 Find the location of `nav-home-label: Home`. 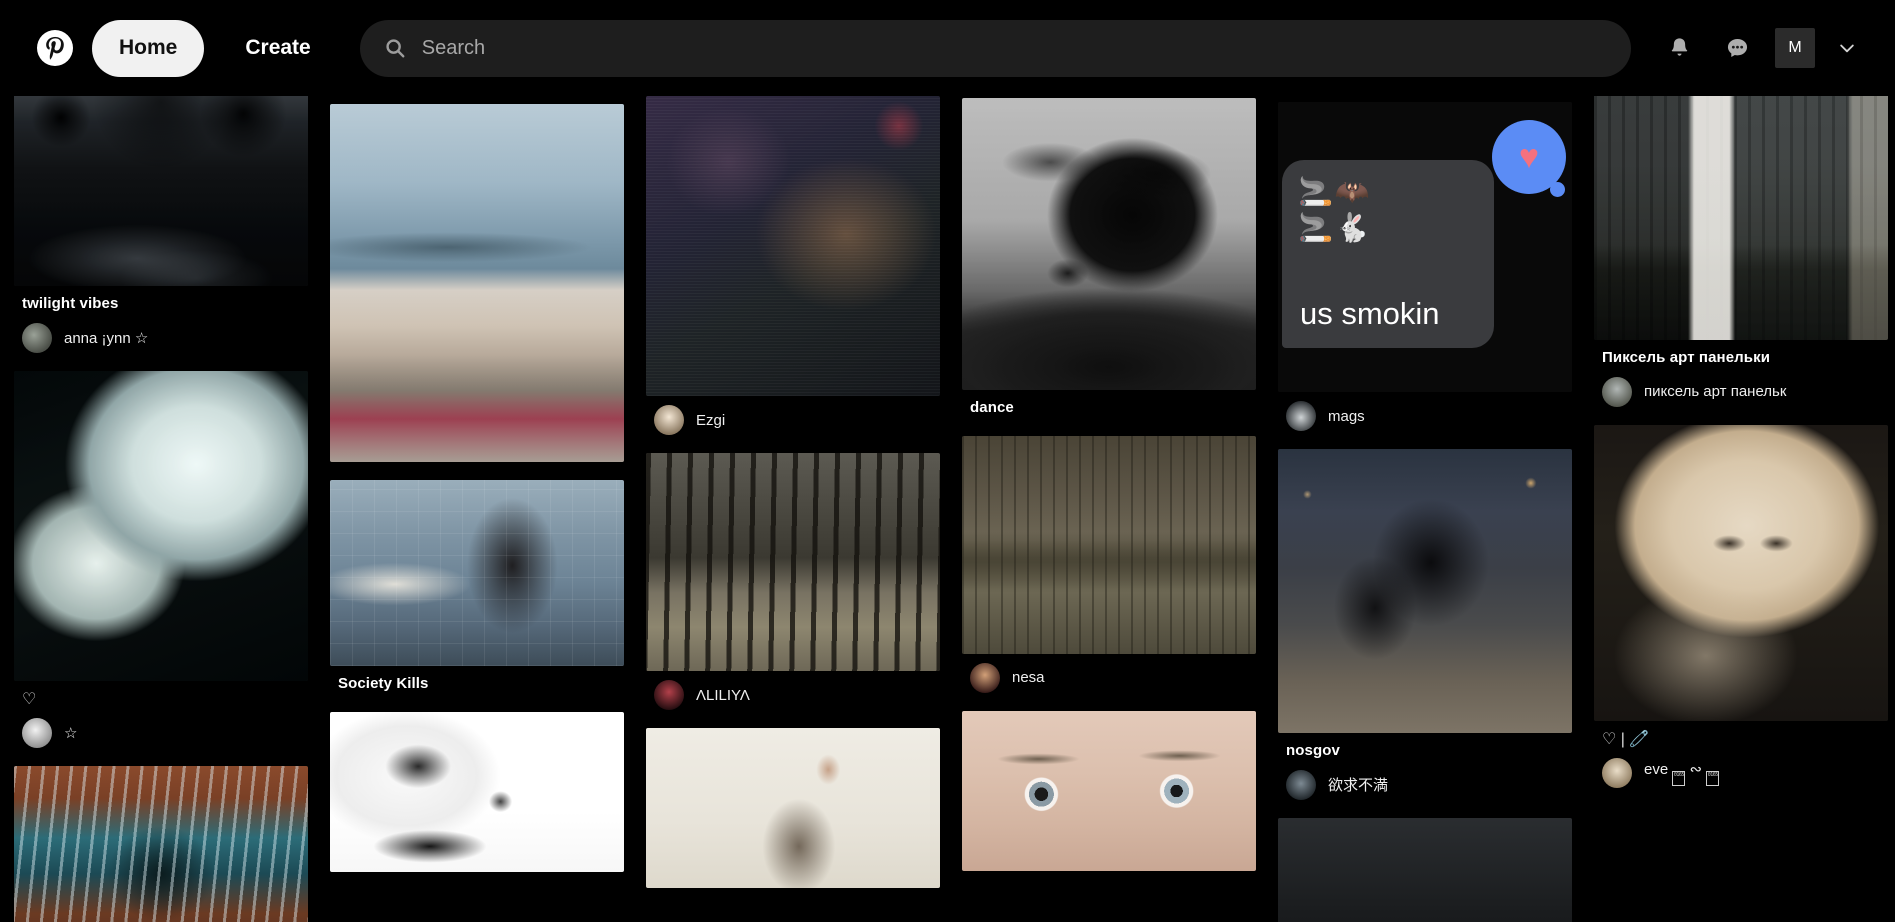

nav-home-label: Home is located at coordinates (148, 47).